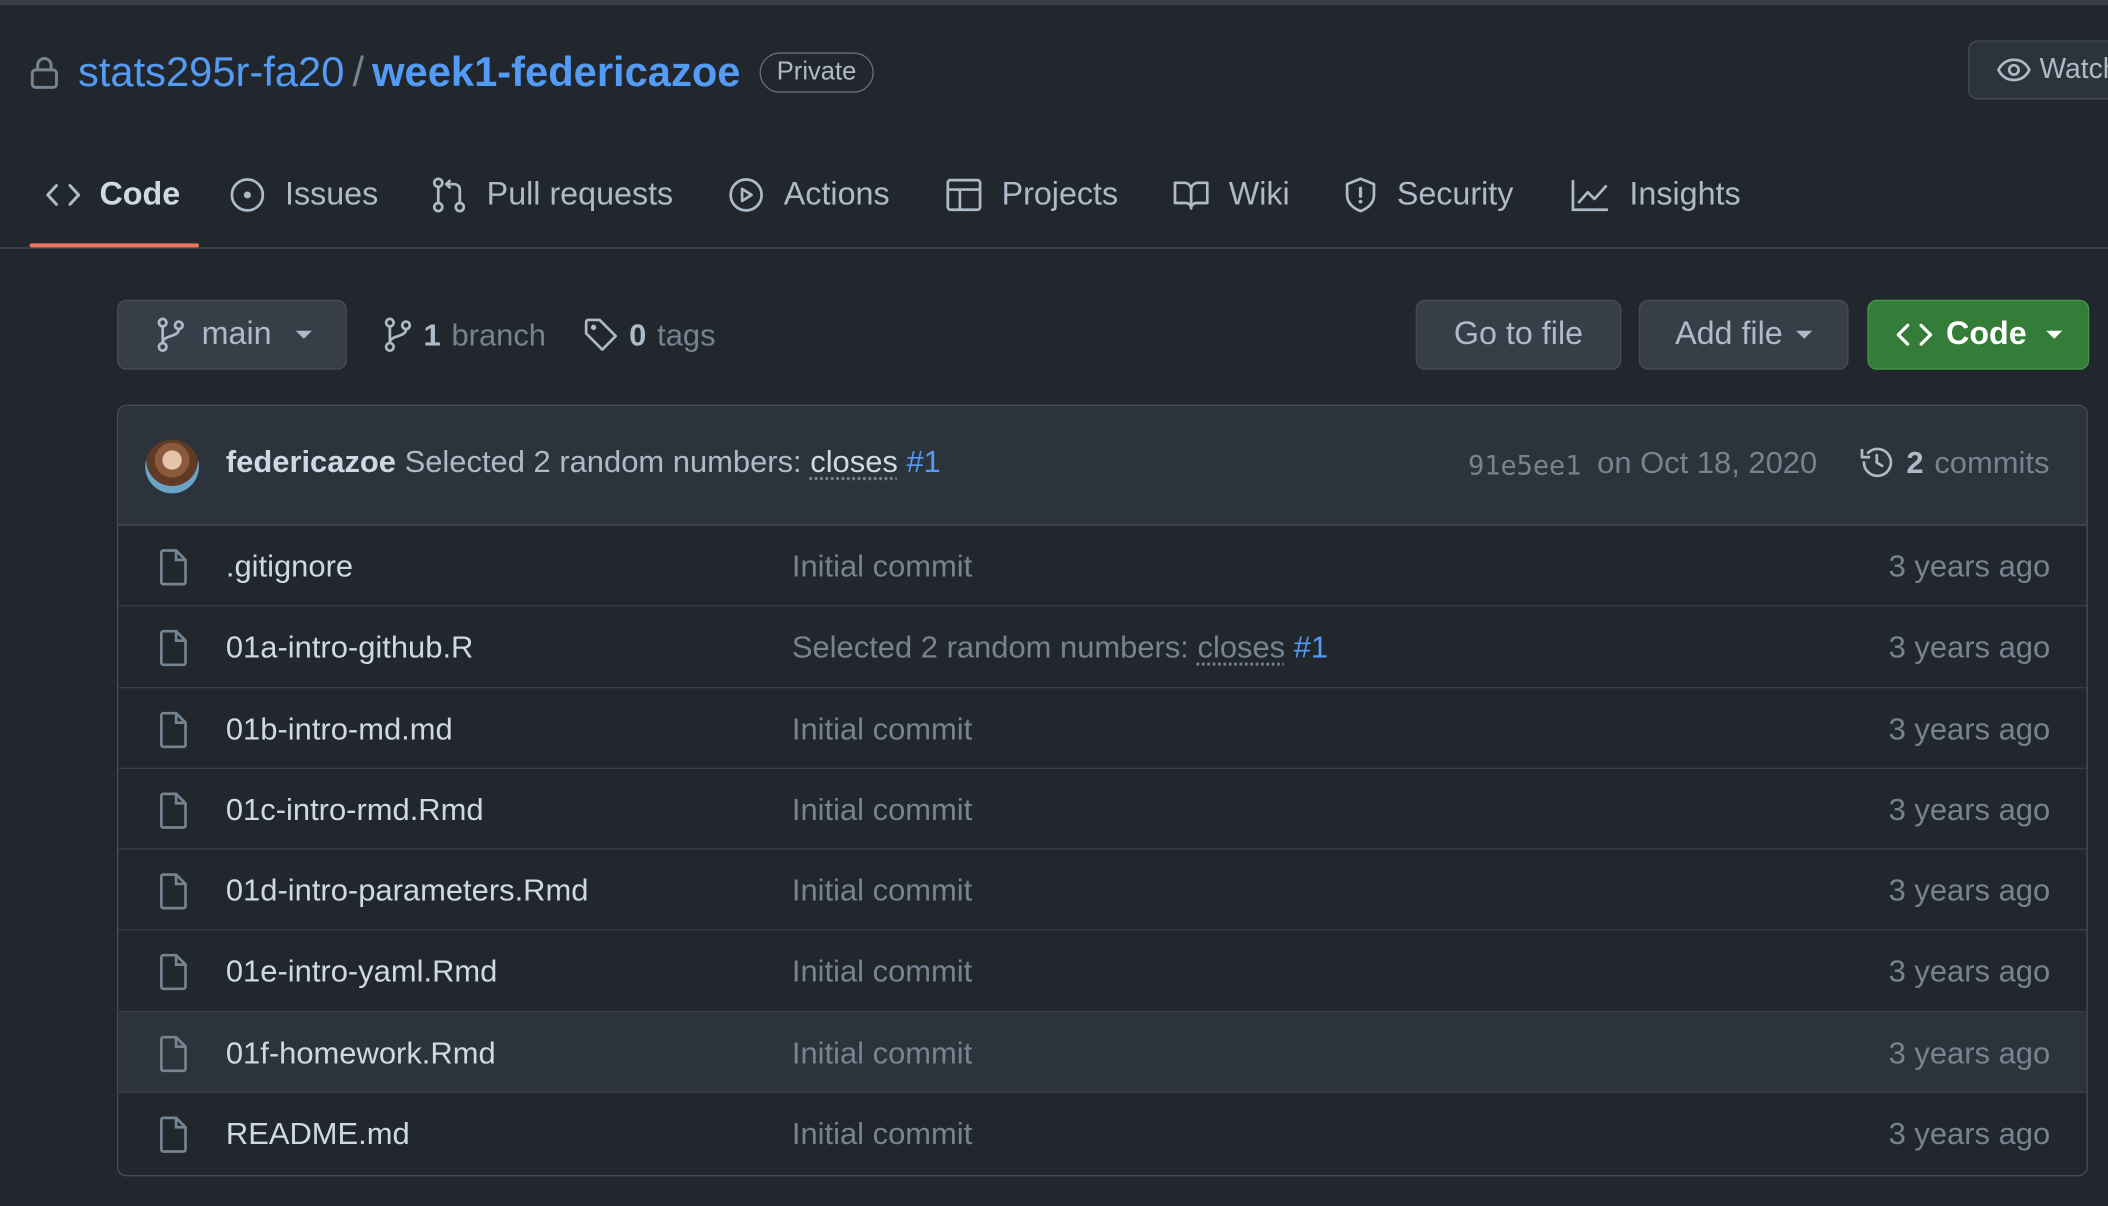  Describe the element at coordinates (1953, 463) in the screenshot. I see `commits-history-link: 2 commits` at that location.